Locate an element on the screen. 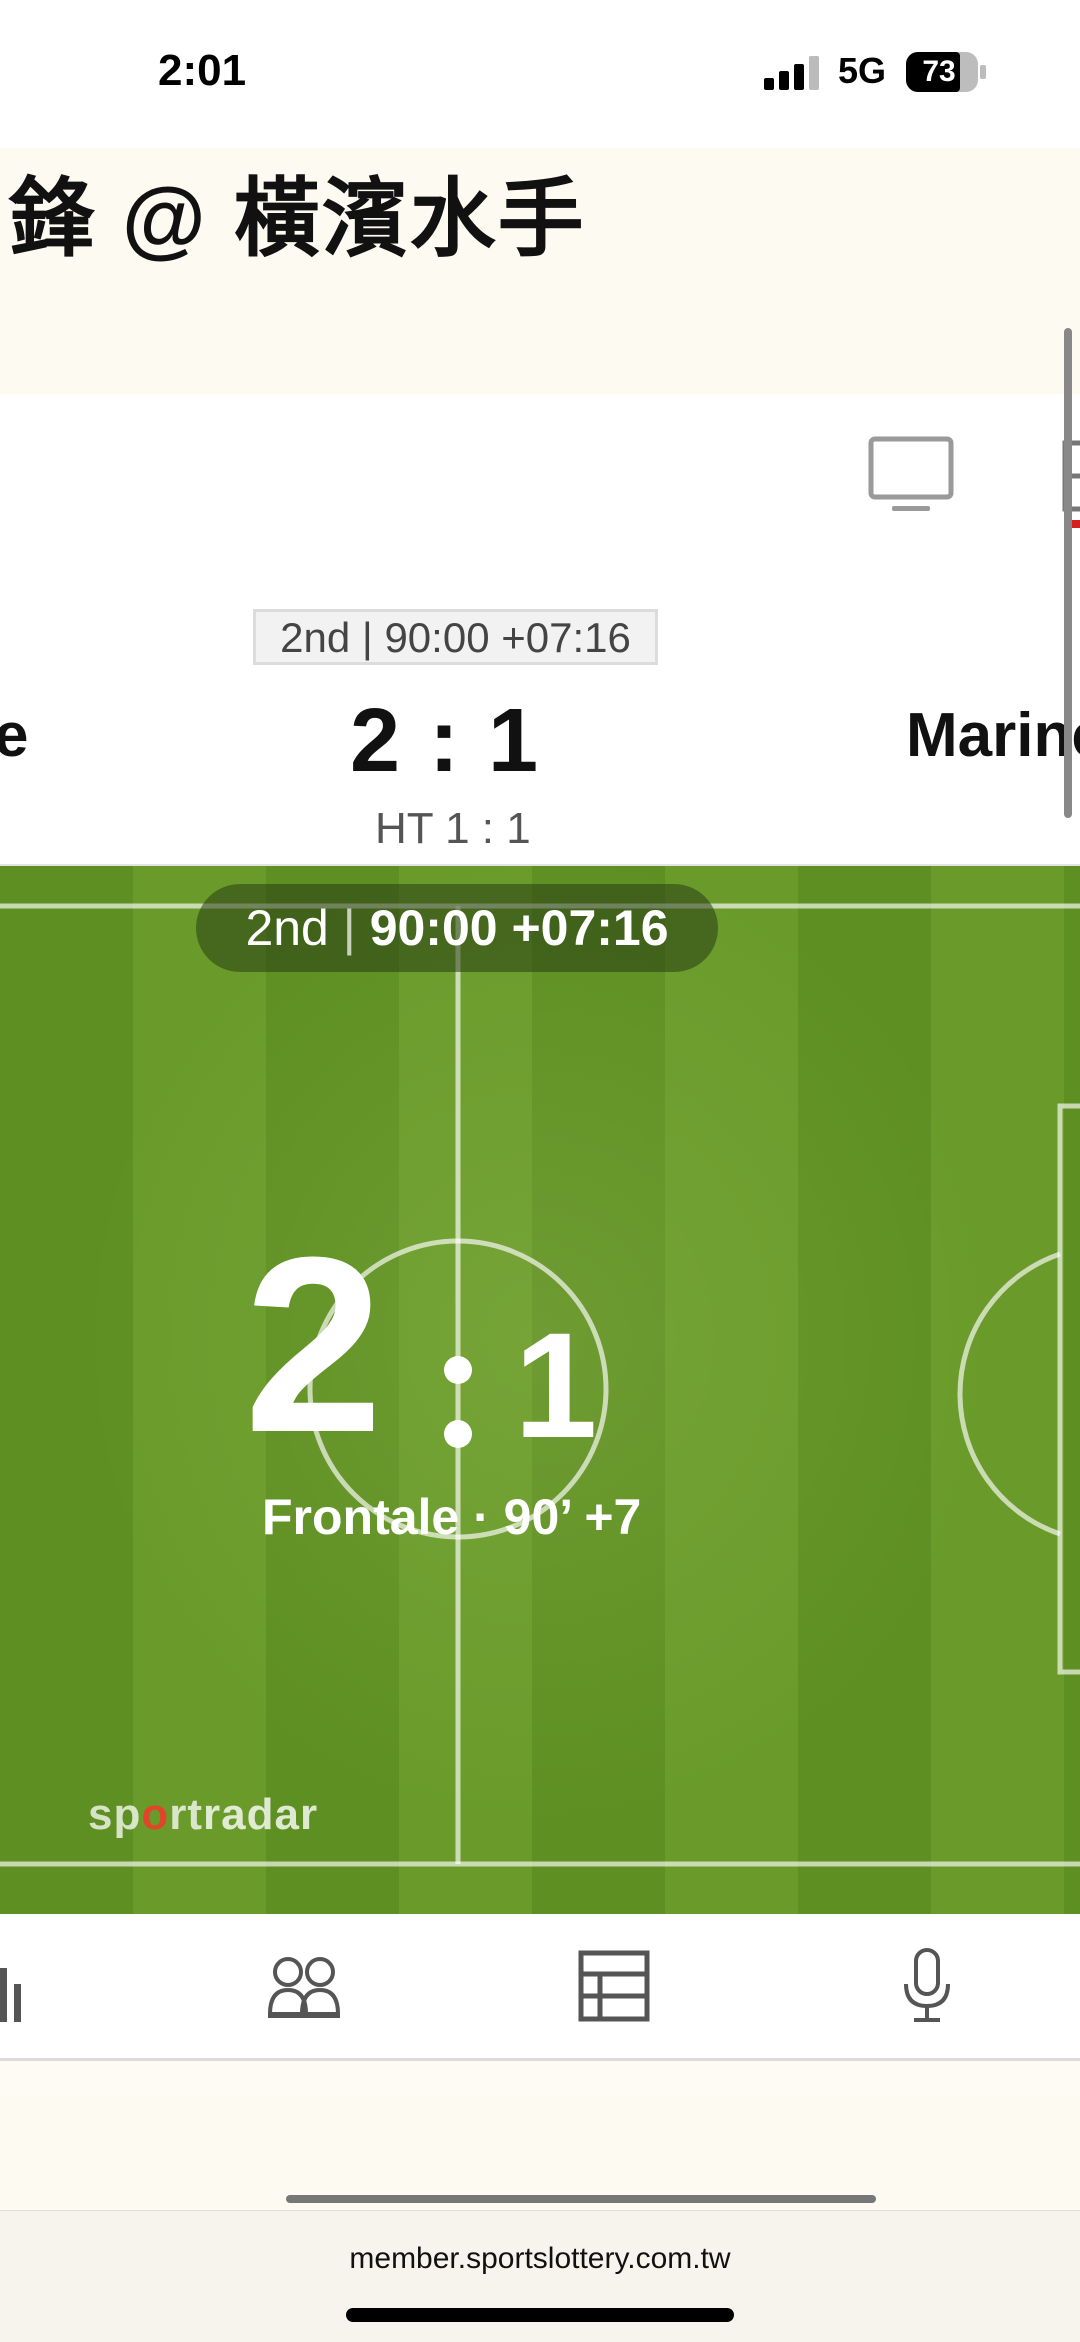 This screenshot has width=1080, height=2342. period-status: 2nd | 90:00 +07:16 is located at coordinates (455, 637).